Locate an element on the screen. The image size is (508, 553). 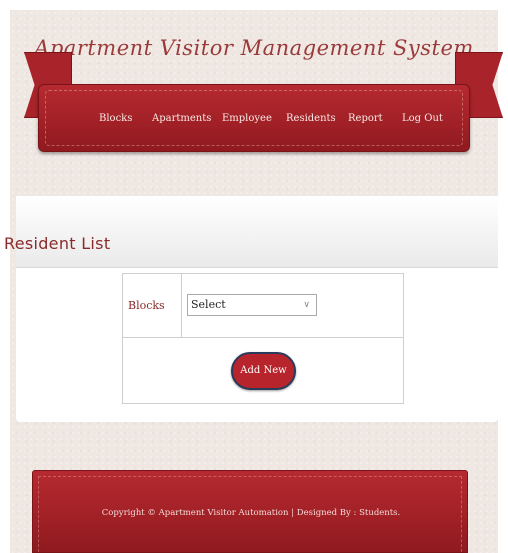
nav-item-logout: Log Out is located at coordinates (422, 118).